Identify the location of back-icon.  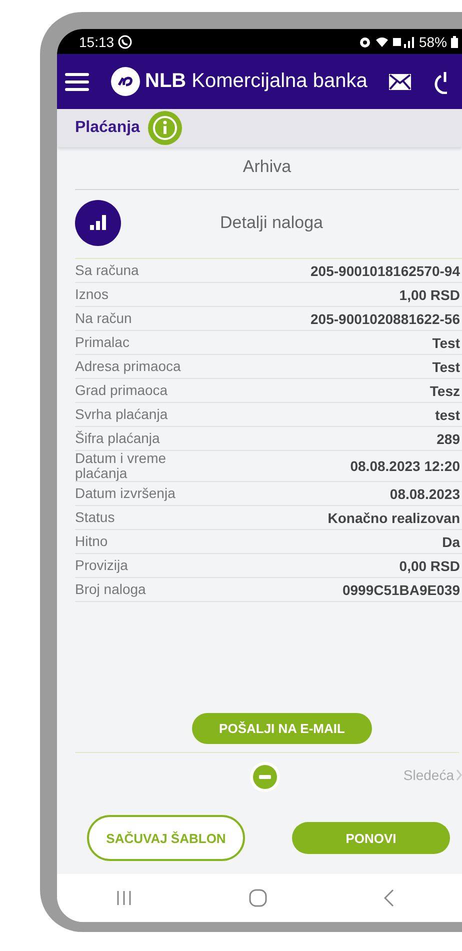
(389, 898).